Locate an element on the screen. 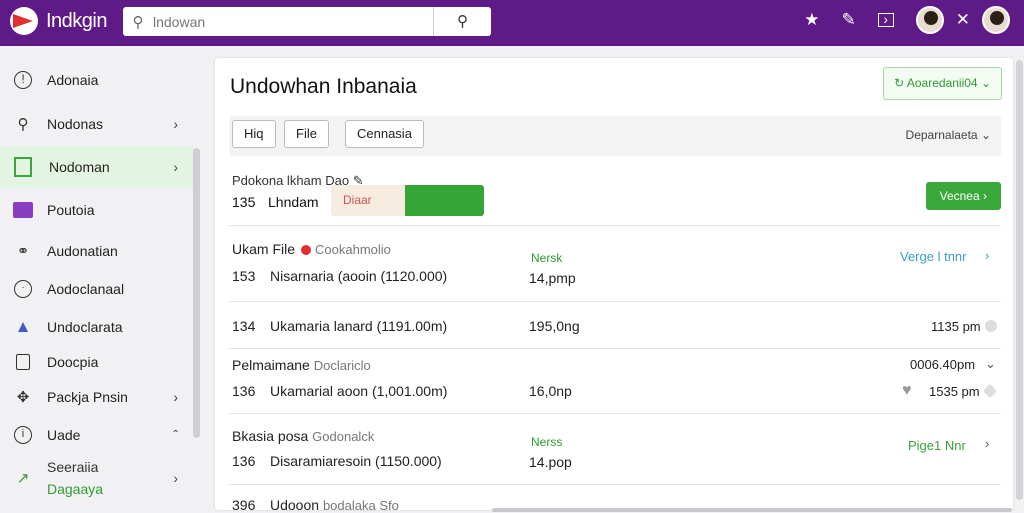 The height and width of the screenshot is (513, 1024). row-title: Pelmaimane is located at coordinates (271, 365).